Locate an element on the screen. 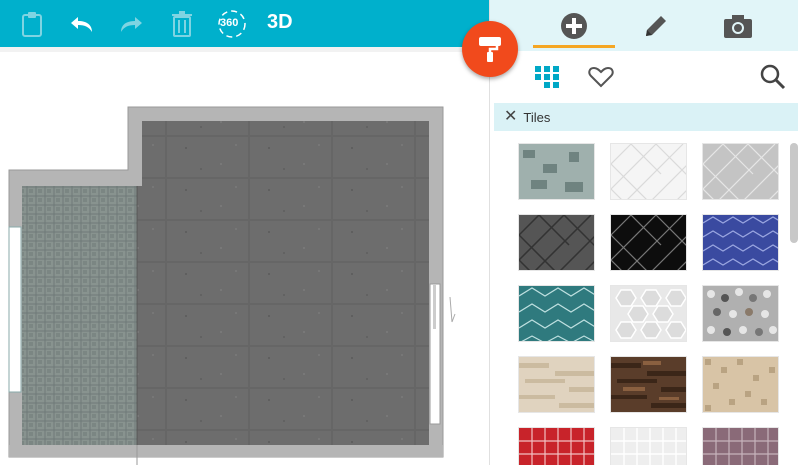 Image resolution: width=798 pixels, height=465 pixels. add-icon is located at coordinates (574, 25).